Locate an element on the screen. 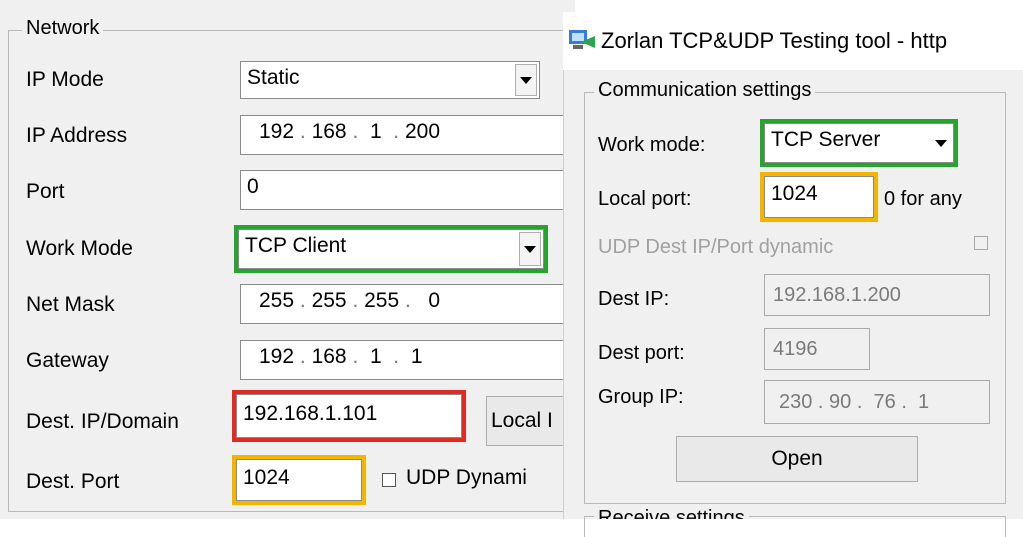 This screenshot has height=537, width=1023. udp-dynamic-checkbox is located at coordinates (389, 480).